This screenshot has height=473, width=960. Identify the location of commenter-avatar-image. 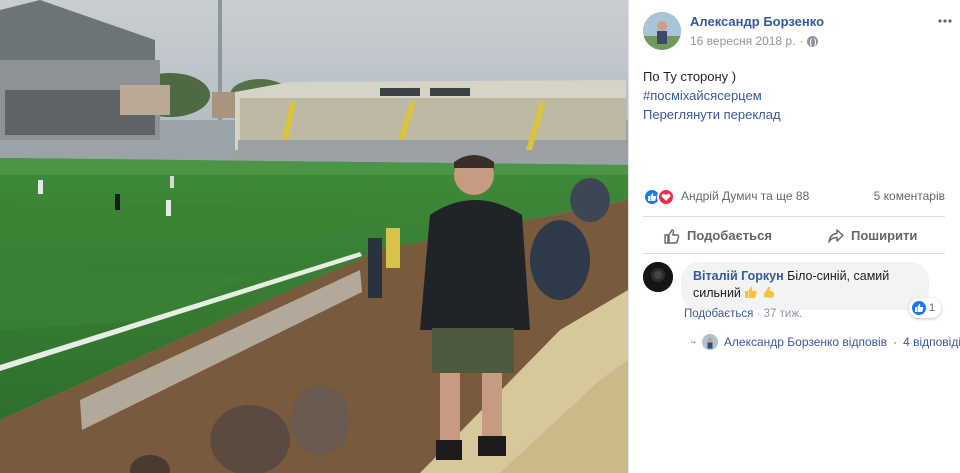
(658, 277).